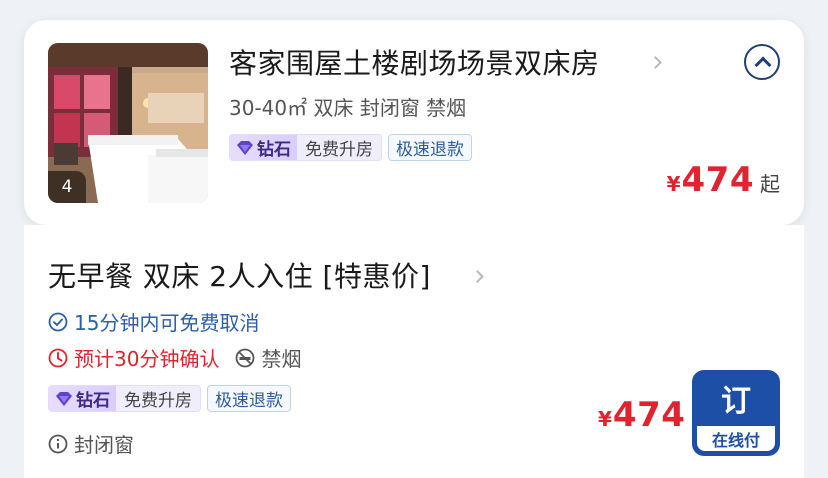 The height and width of the screenshot is (478, 828). What do you see at coordinates (58, 357) in the screenshot?
I see `clock-icon` at bounding box center [58, 357].